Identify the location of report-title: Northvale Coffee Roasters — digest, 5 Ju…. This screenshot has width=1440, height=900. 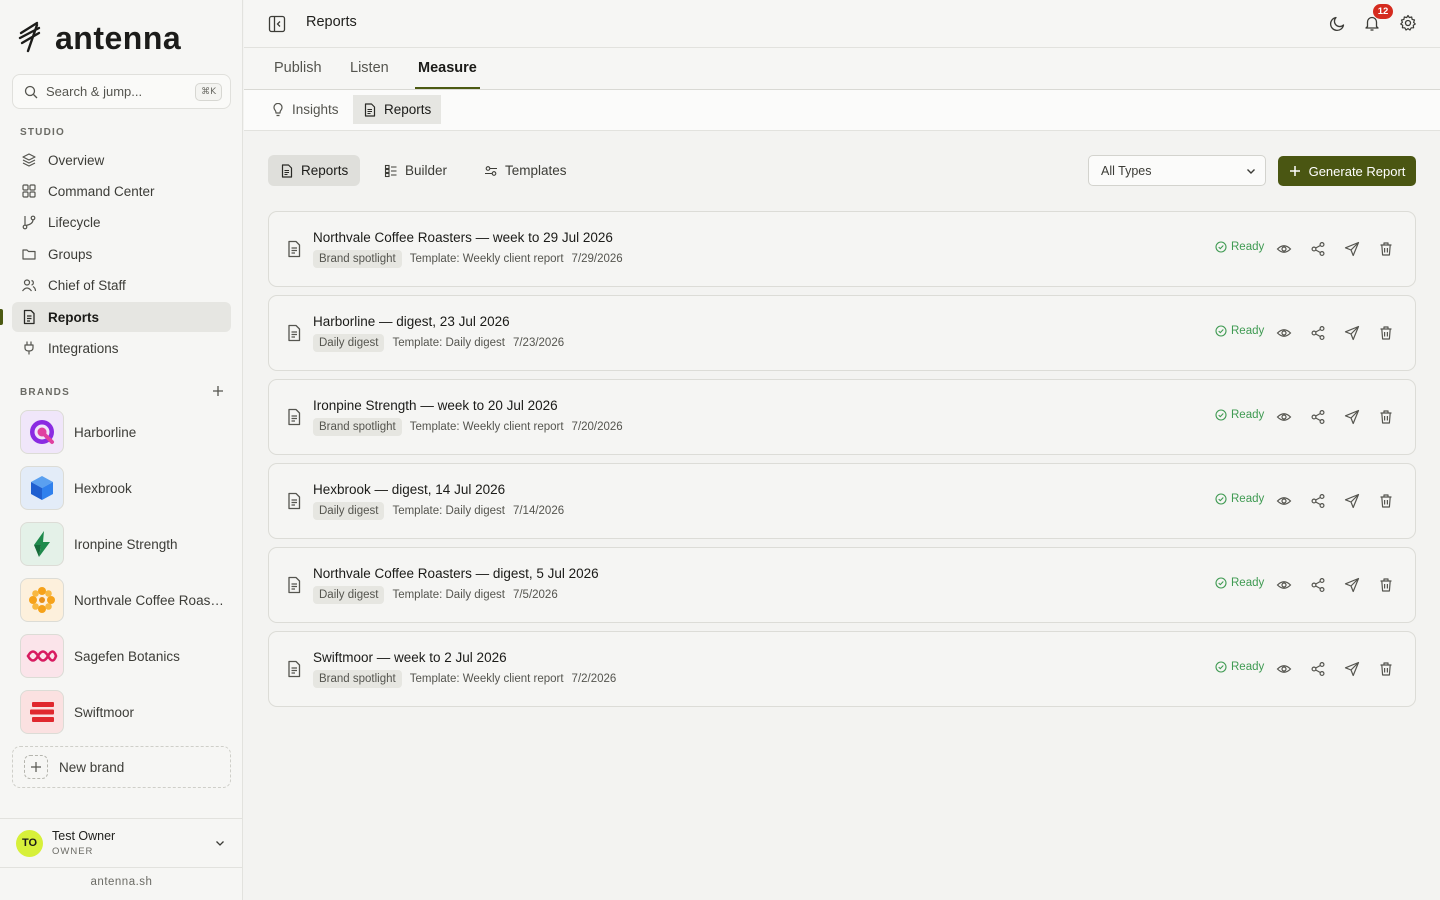
(456, 573).